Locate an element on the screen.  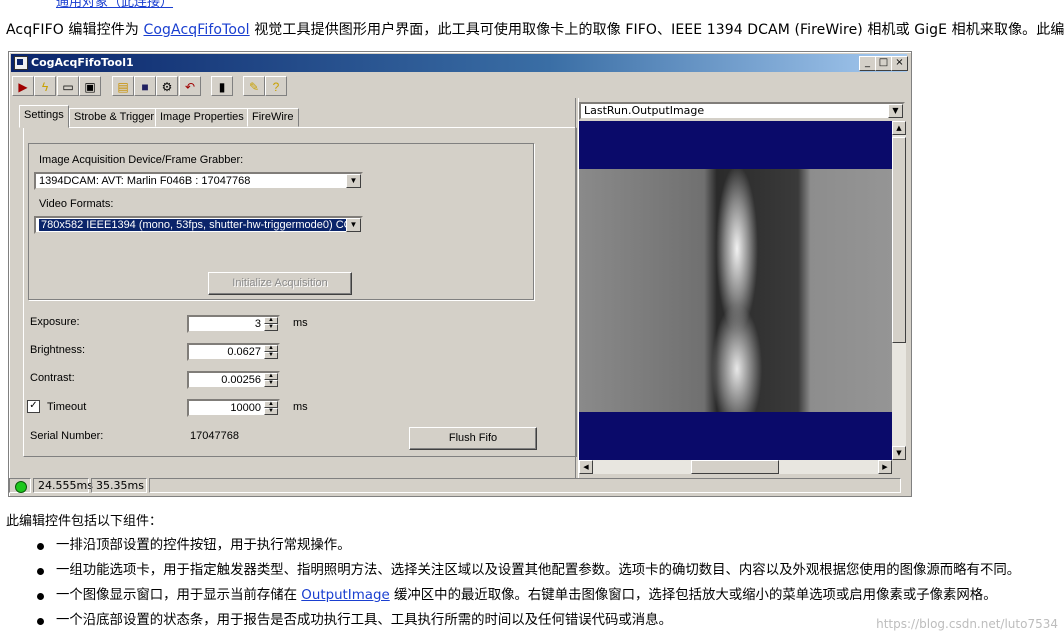
device-value: 1394DCAM: AVT: Marlin F046B : 17047768 is located at coordinates (145, 181).